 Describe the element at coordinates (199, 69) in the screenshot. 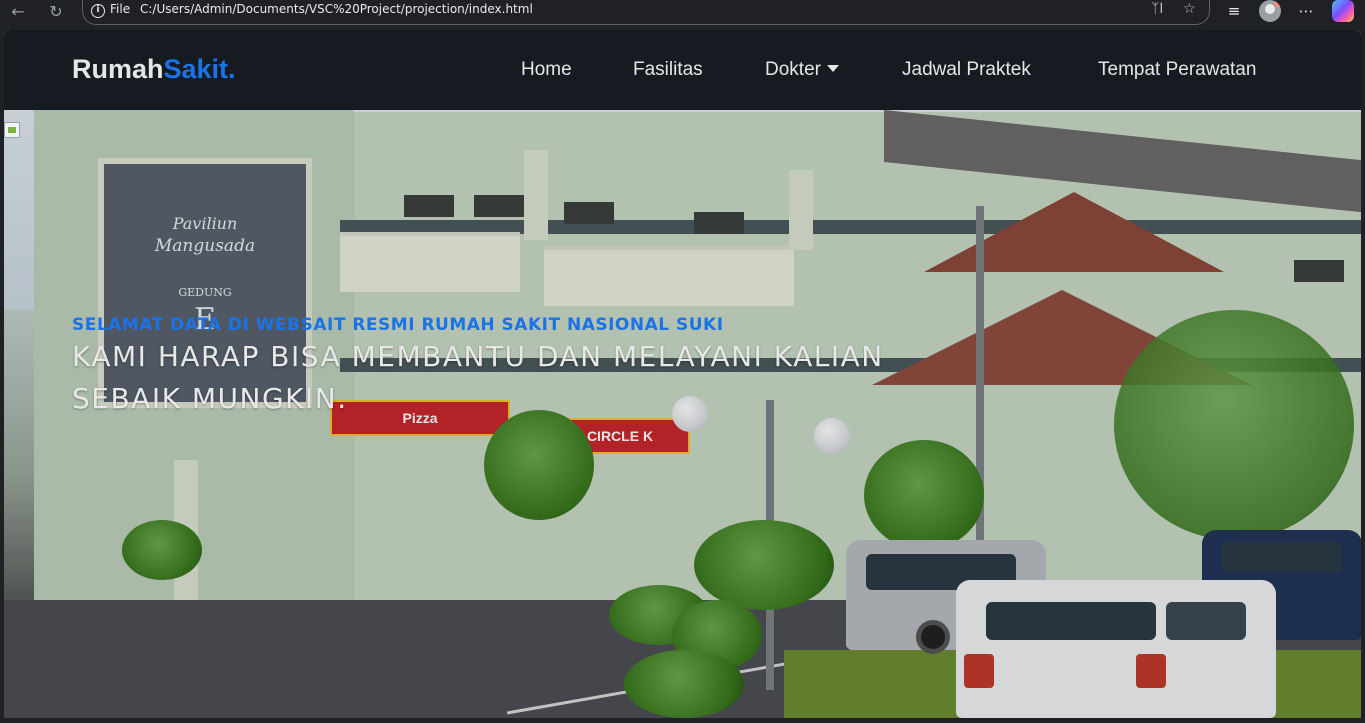

I see `logo-accent: Sakit.` at that location.